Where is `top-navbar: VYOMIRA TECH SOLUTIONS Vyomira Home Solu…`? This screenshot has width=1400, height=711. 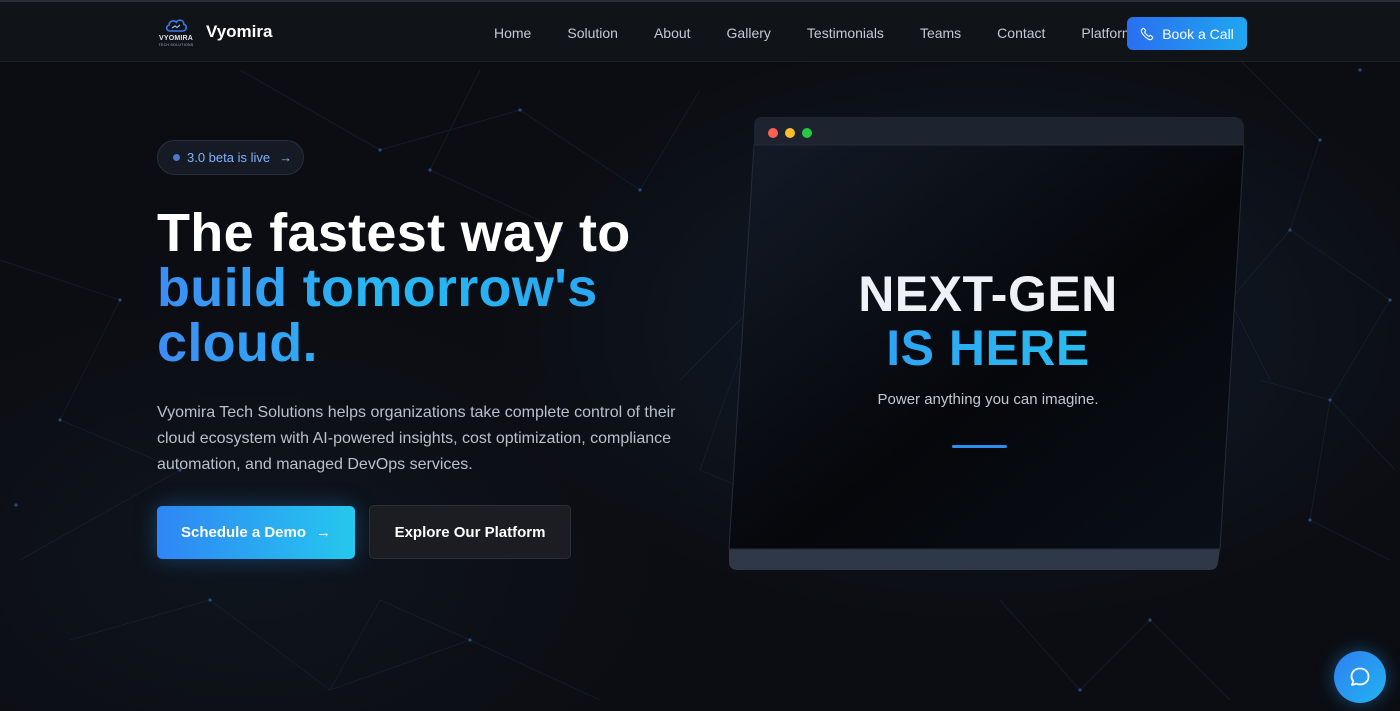 top-navbar: VYOMIRA TECH SOLUTIONS Vyomira Home Solu… is located at coordinates (700, 31).